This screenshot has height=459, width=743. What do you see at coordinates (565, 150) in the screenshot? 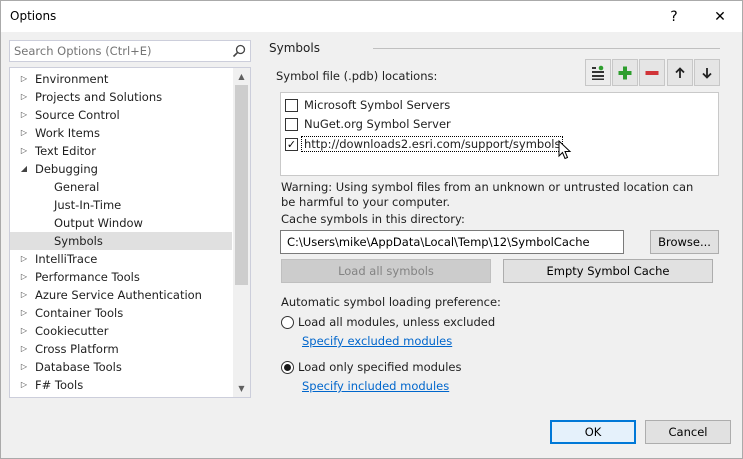
I see `mouse-cursor-icon` at bounding box center [565, 150].